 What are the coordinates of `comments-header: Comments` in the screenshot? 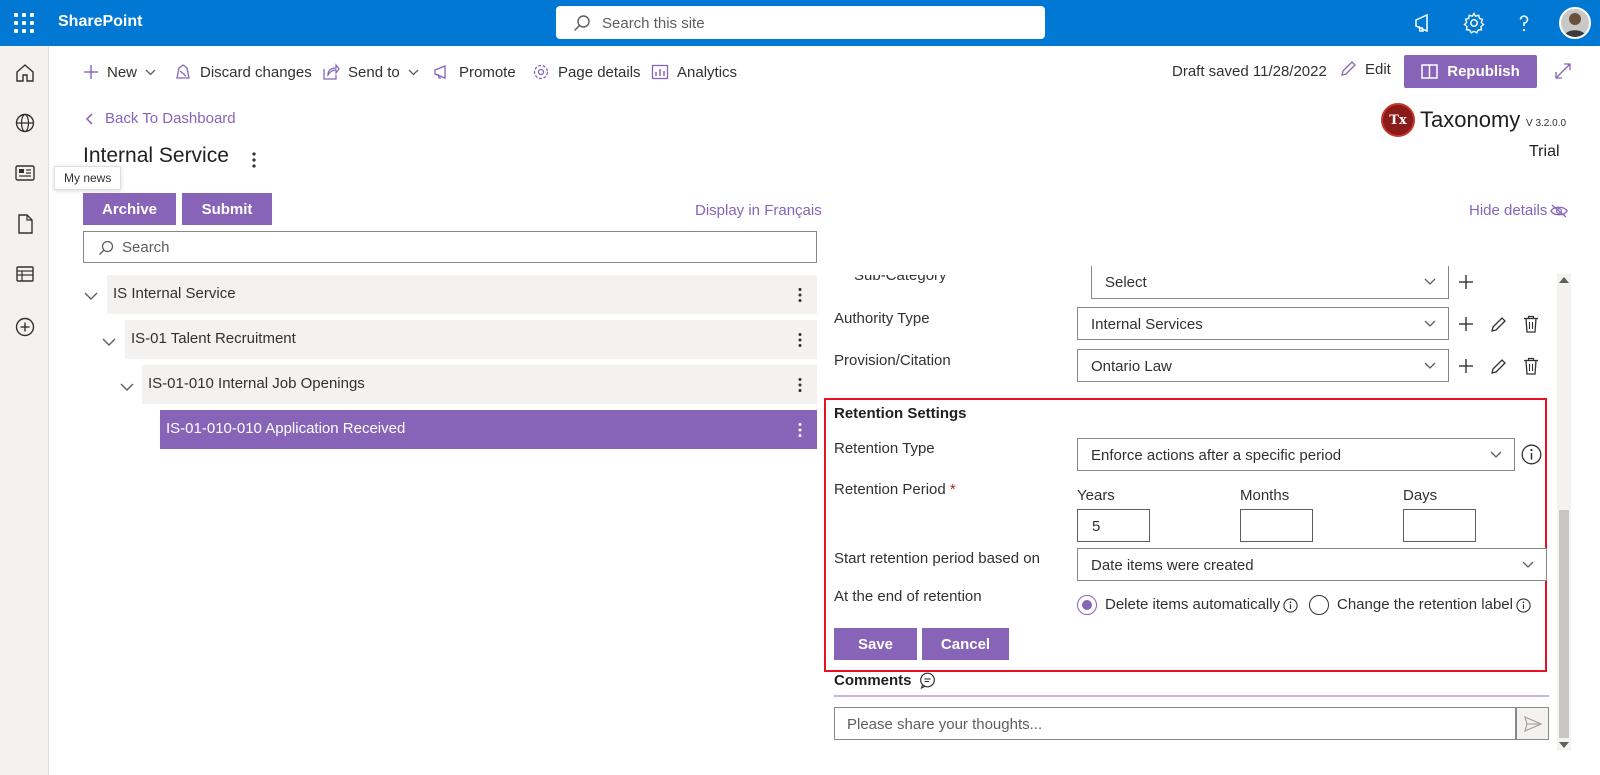 It's located at (885, 680).